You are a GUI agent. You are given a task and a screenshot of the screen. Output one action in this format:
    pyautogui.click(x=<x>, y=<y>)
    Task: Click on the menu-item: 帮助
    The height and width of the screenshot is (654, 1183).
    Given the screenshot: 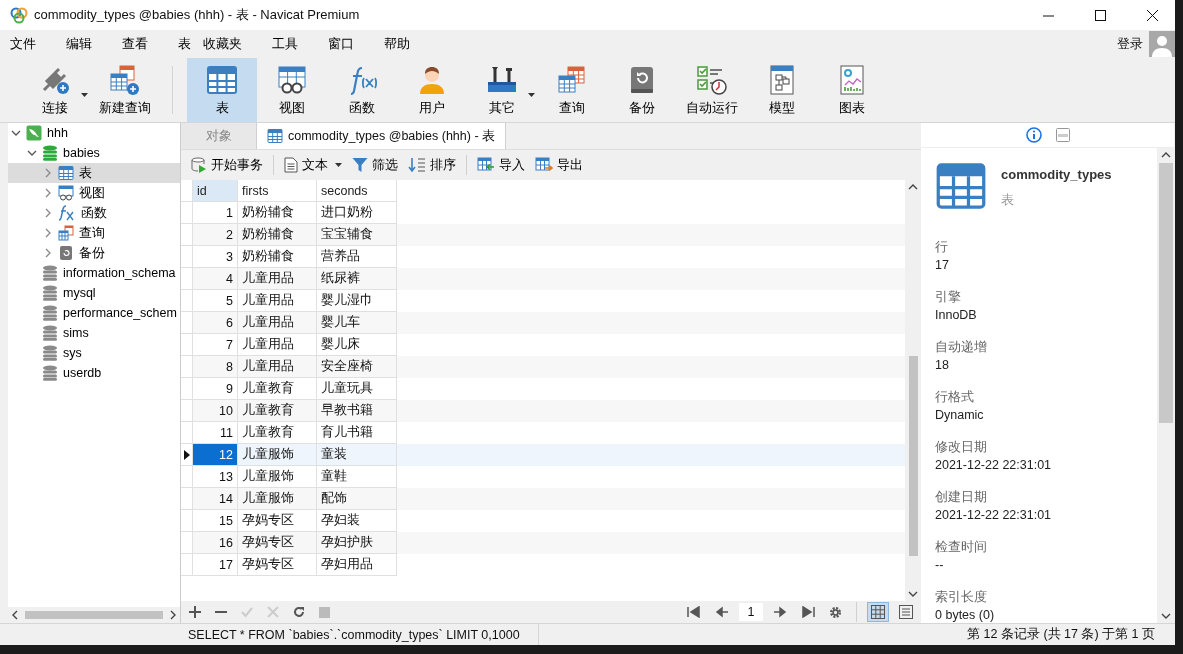 What is the action you would take?
    pyautogui.click(x=397, y=44)
    